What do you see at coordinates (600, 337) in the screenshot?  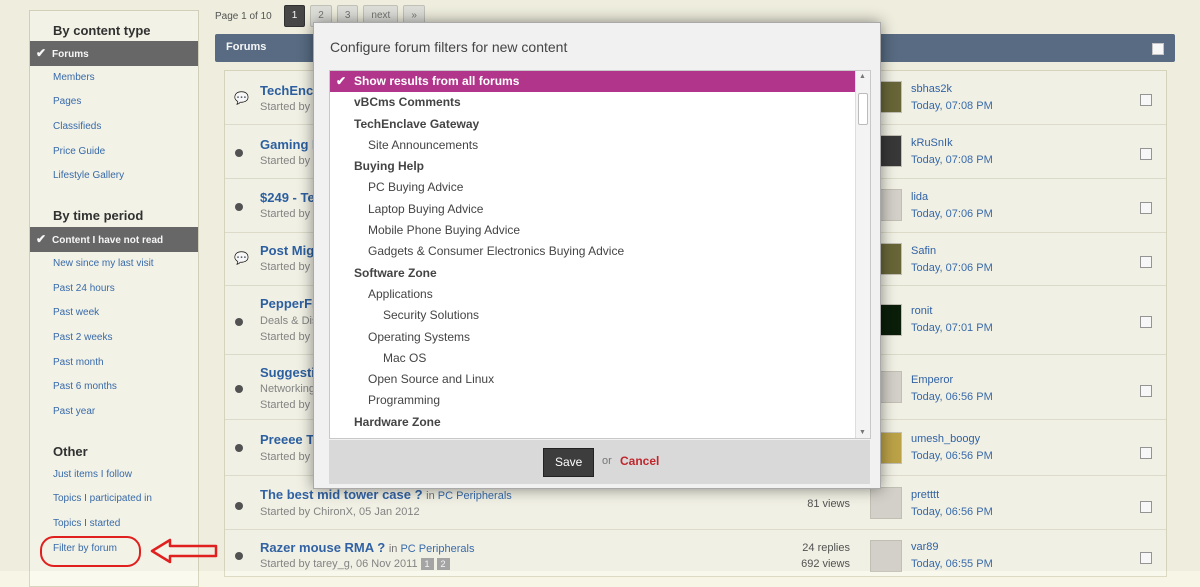 I see `forum-option: Operating Systems` at bounding box center [600, 337].